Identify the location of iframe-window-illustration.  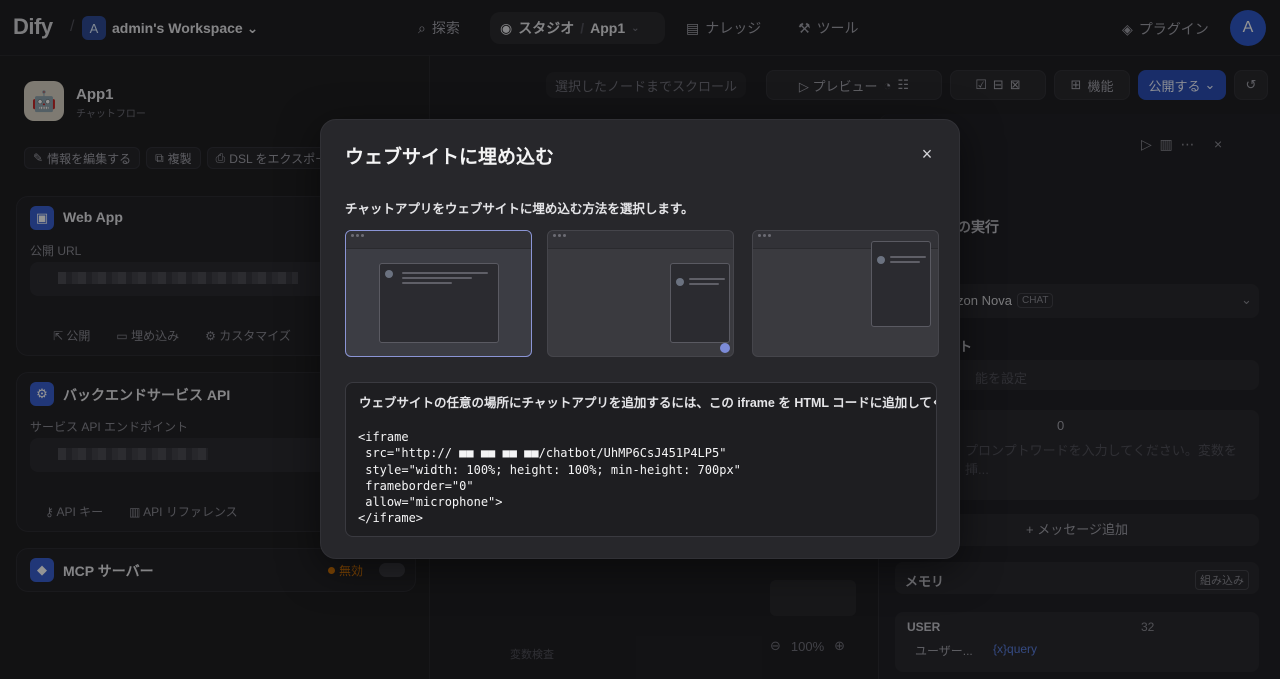
(439, 303).